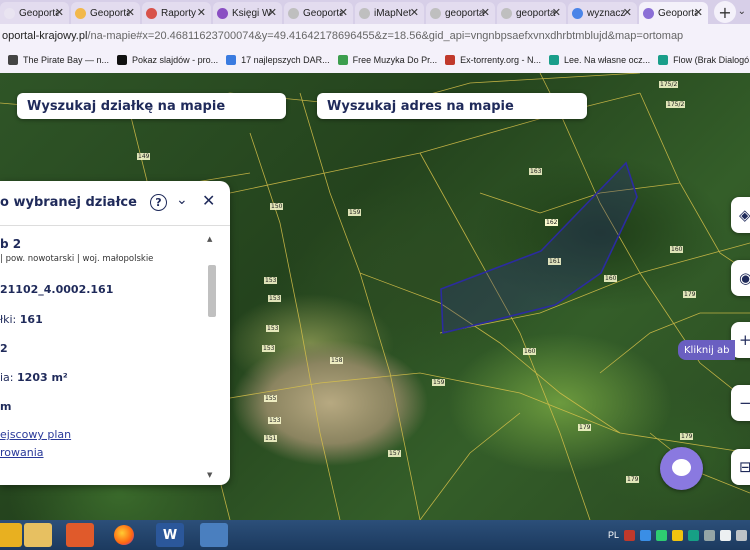 Image resolution: width=750 pixels, height=550 pixels. What do you see at coordinates (124, 535) in the screenshot?
I see `firefox-icon` at bounding box center [124, 535].